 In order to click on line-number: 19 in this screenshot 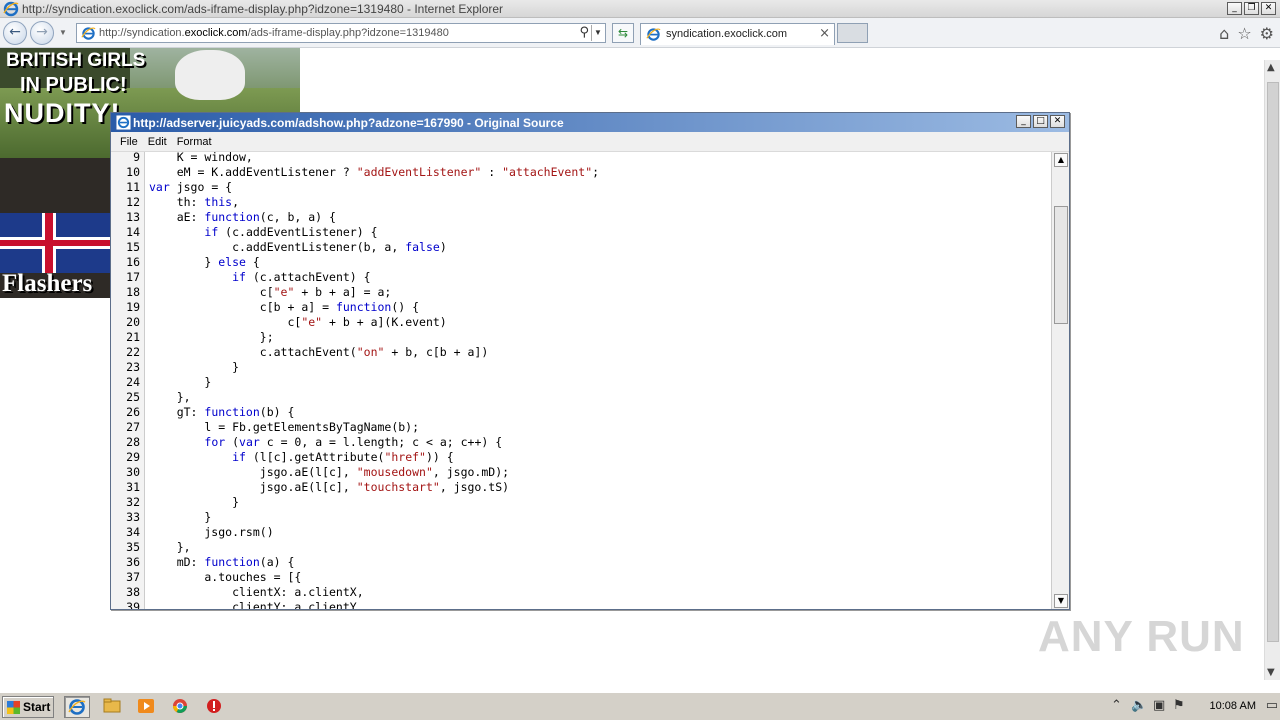, I will do `click(133, 307)`.